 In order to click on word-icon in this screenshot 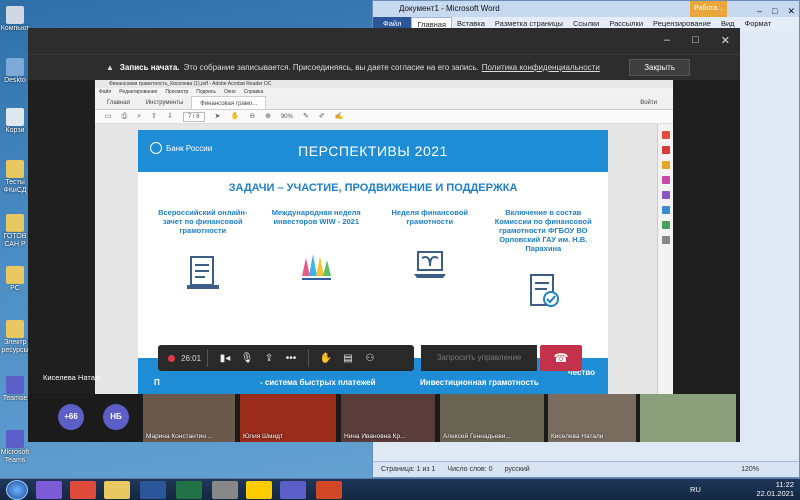, I will do `click(153, 490)`.